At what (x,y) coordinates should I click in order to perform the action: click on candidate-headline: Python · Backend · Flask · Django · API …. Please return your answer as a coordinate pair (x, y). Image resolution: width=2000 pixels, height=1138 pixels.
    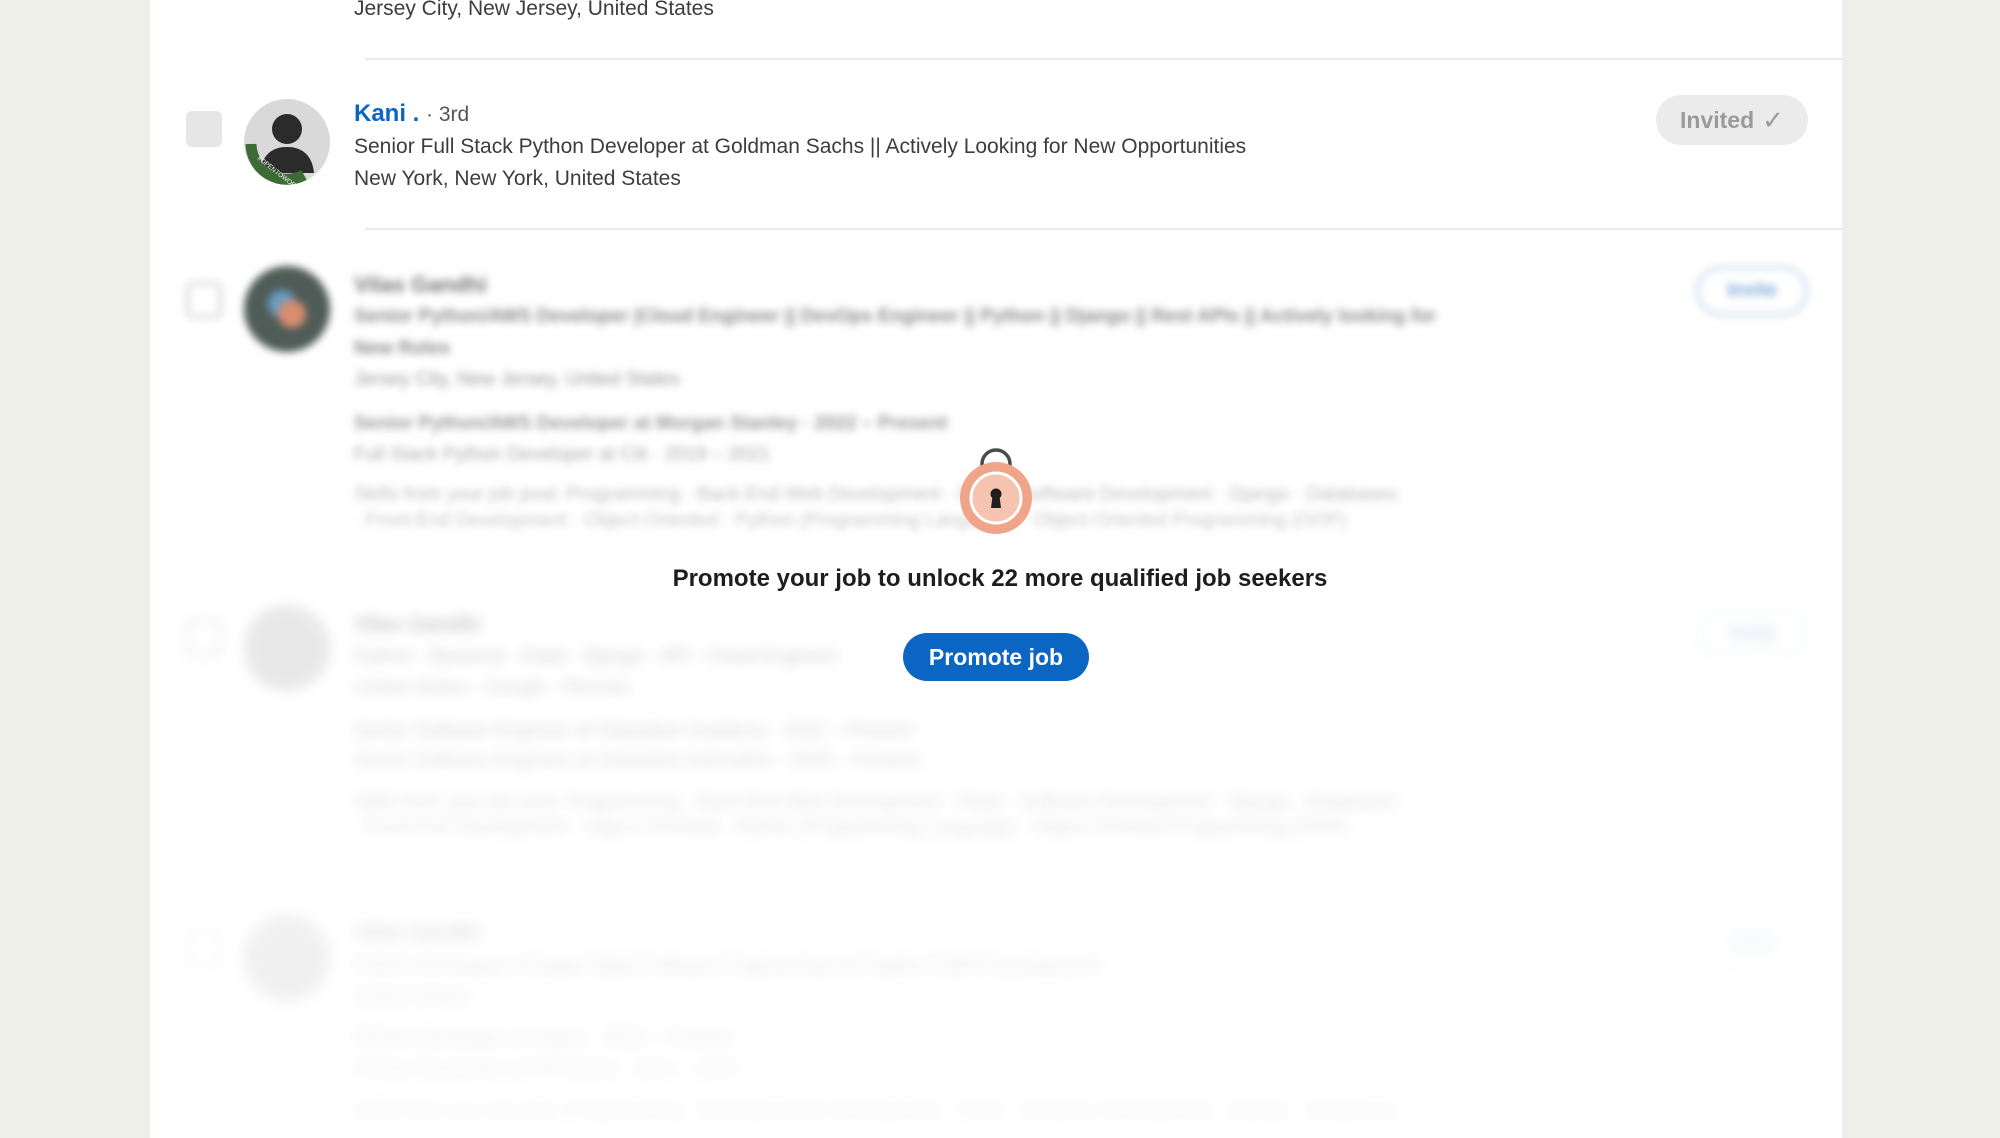
    Looking at the image, I should click on (596, 656).